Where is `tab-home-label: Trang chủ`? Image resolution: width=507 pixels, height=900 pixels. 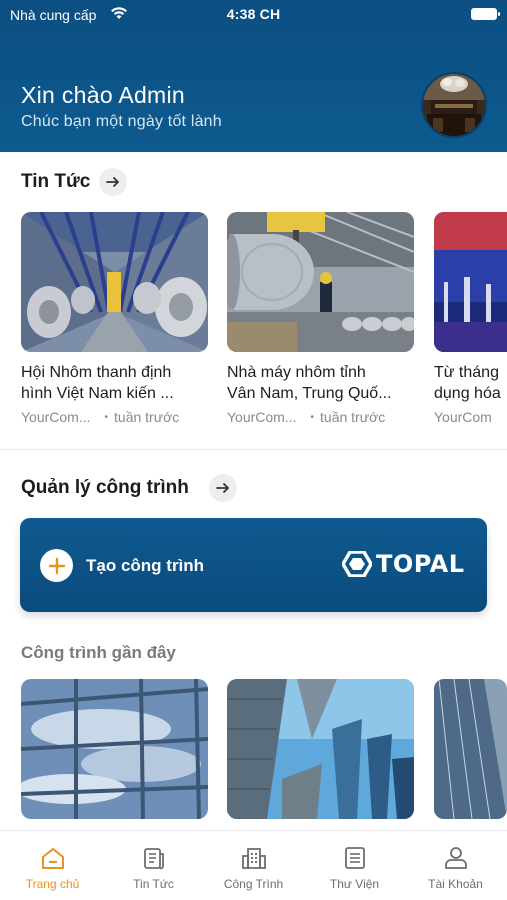
tab-home-label: Trang chủ is located at coordinates (52, 884).